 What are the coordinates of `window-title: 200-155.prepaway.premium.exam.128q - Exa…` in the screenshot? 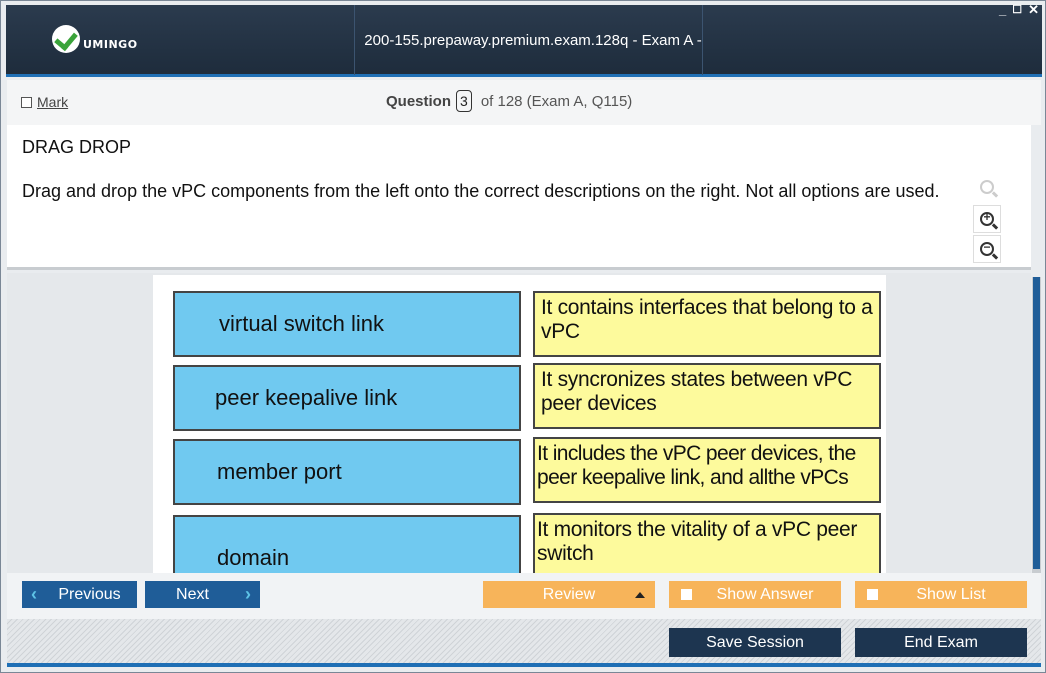 It's located at (533, 76).